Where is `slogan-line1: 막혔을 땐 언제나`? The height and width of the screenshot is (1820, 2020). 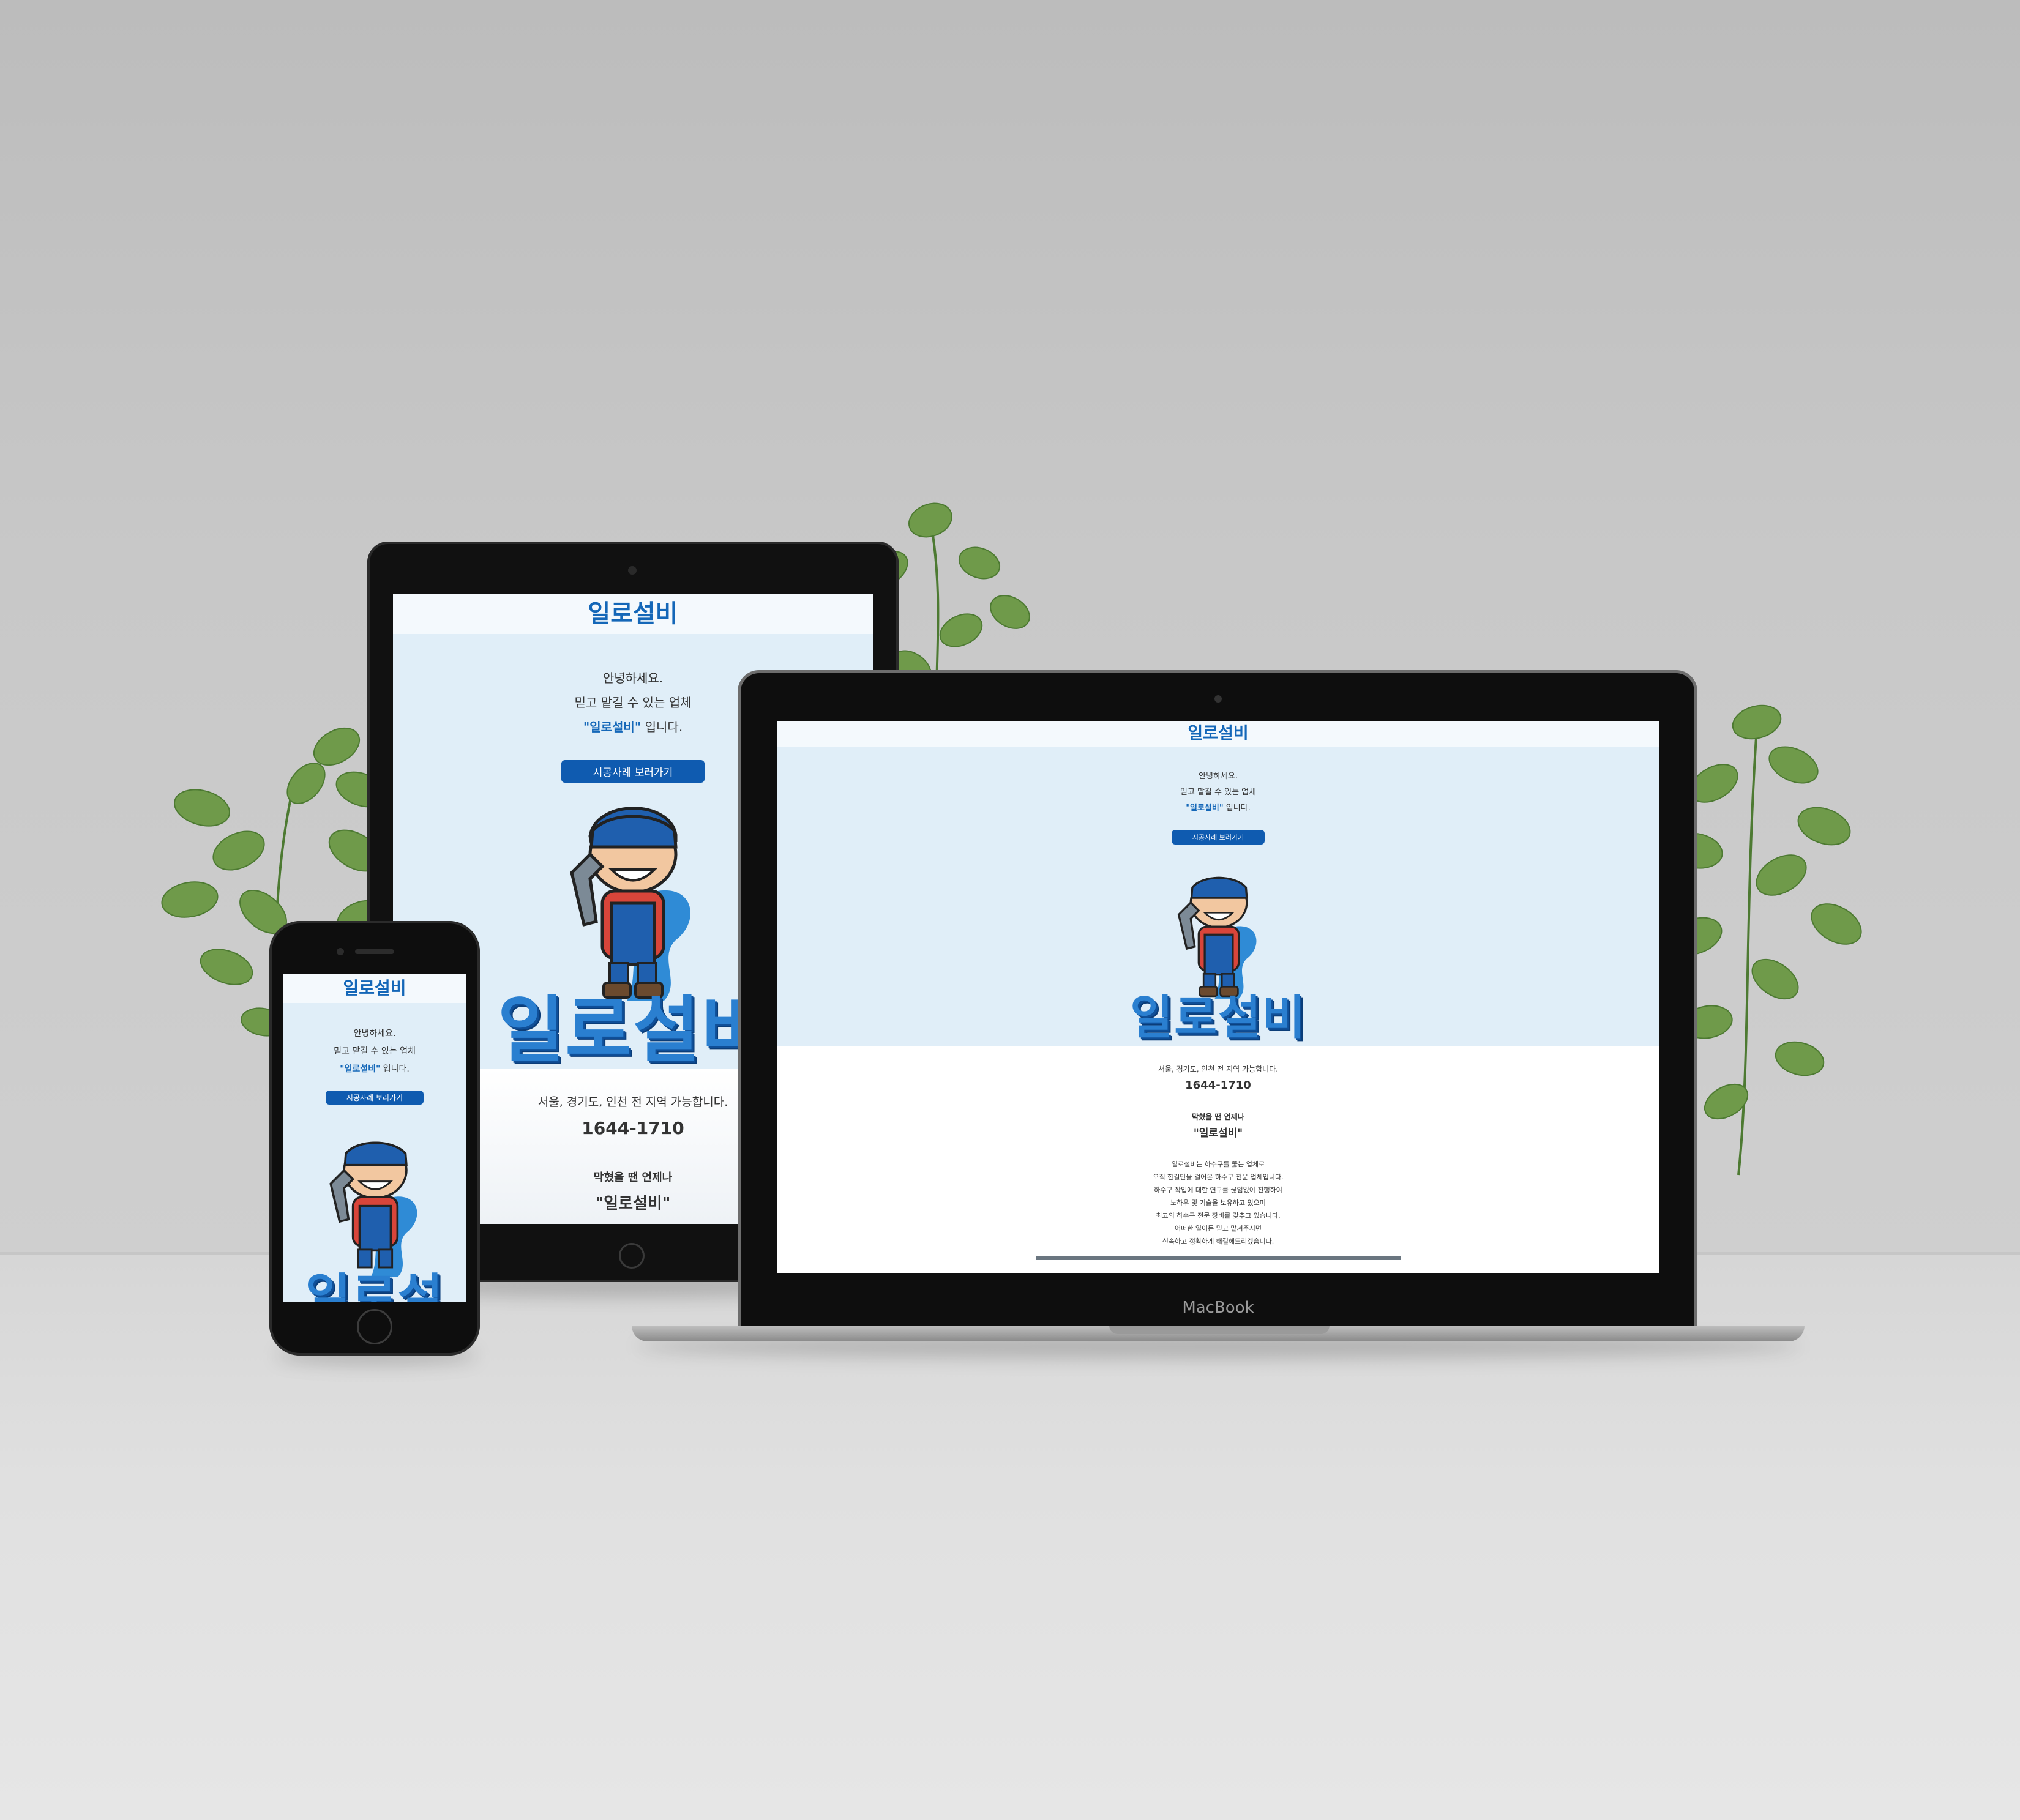
slogan-line1: 막혔을 땐 언제나 is located at coordinates (1218, 1117).